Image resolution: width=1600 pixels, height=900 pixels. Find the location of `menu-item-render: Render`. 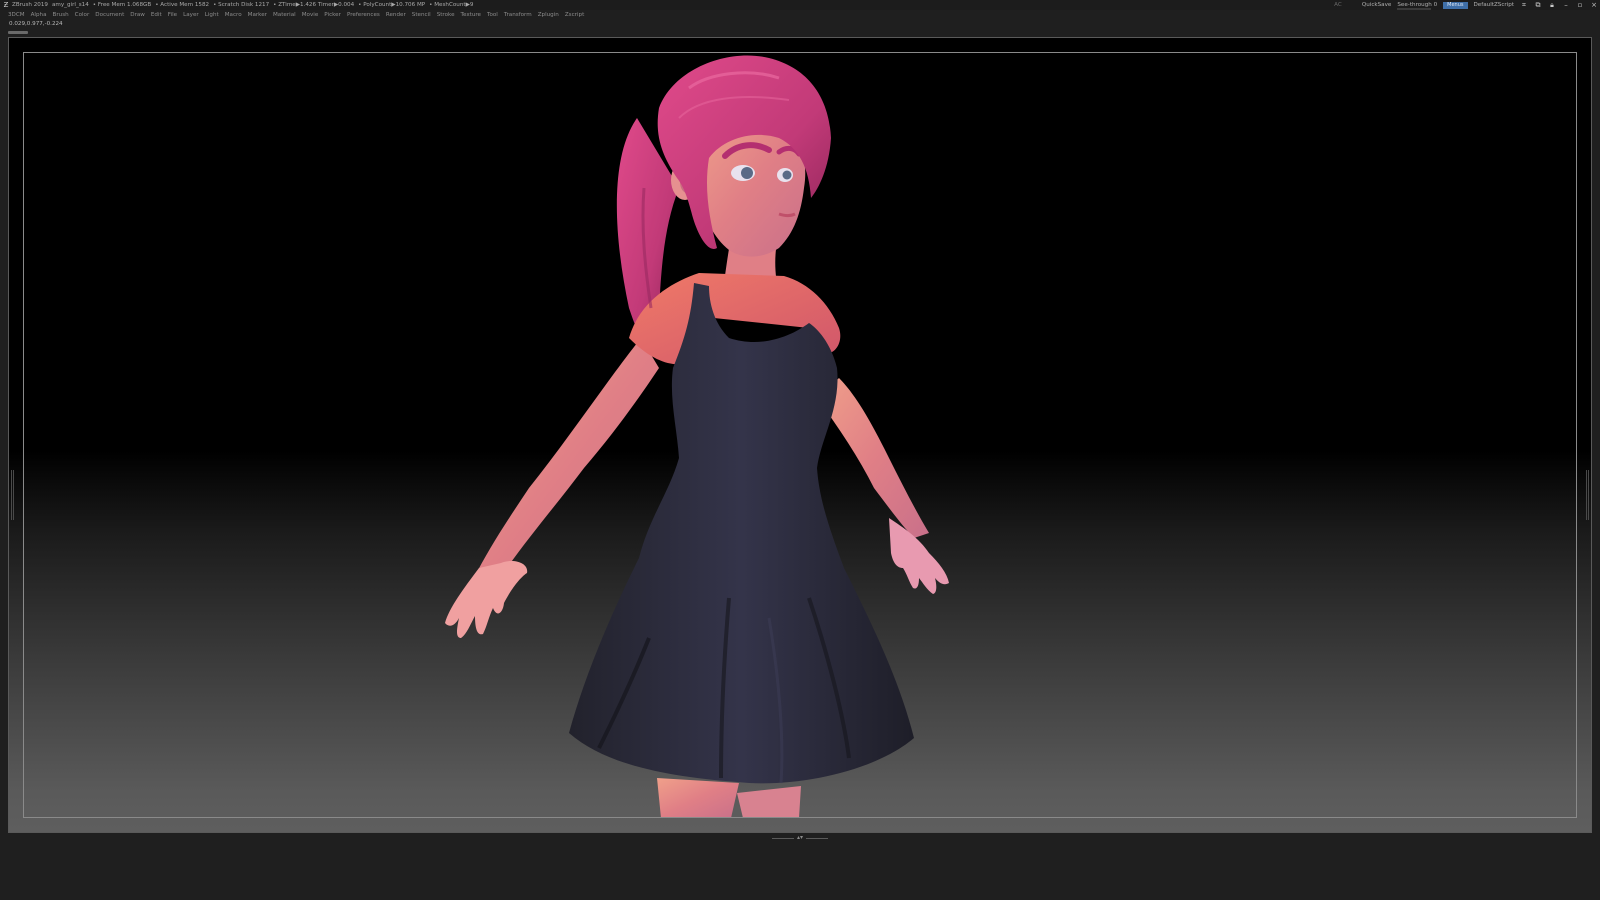

menu-item-render: Render is located at coordinates (396, 15).